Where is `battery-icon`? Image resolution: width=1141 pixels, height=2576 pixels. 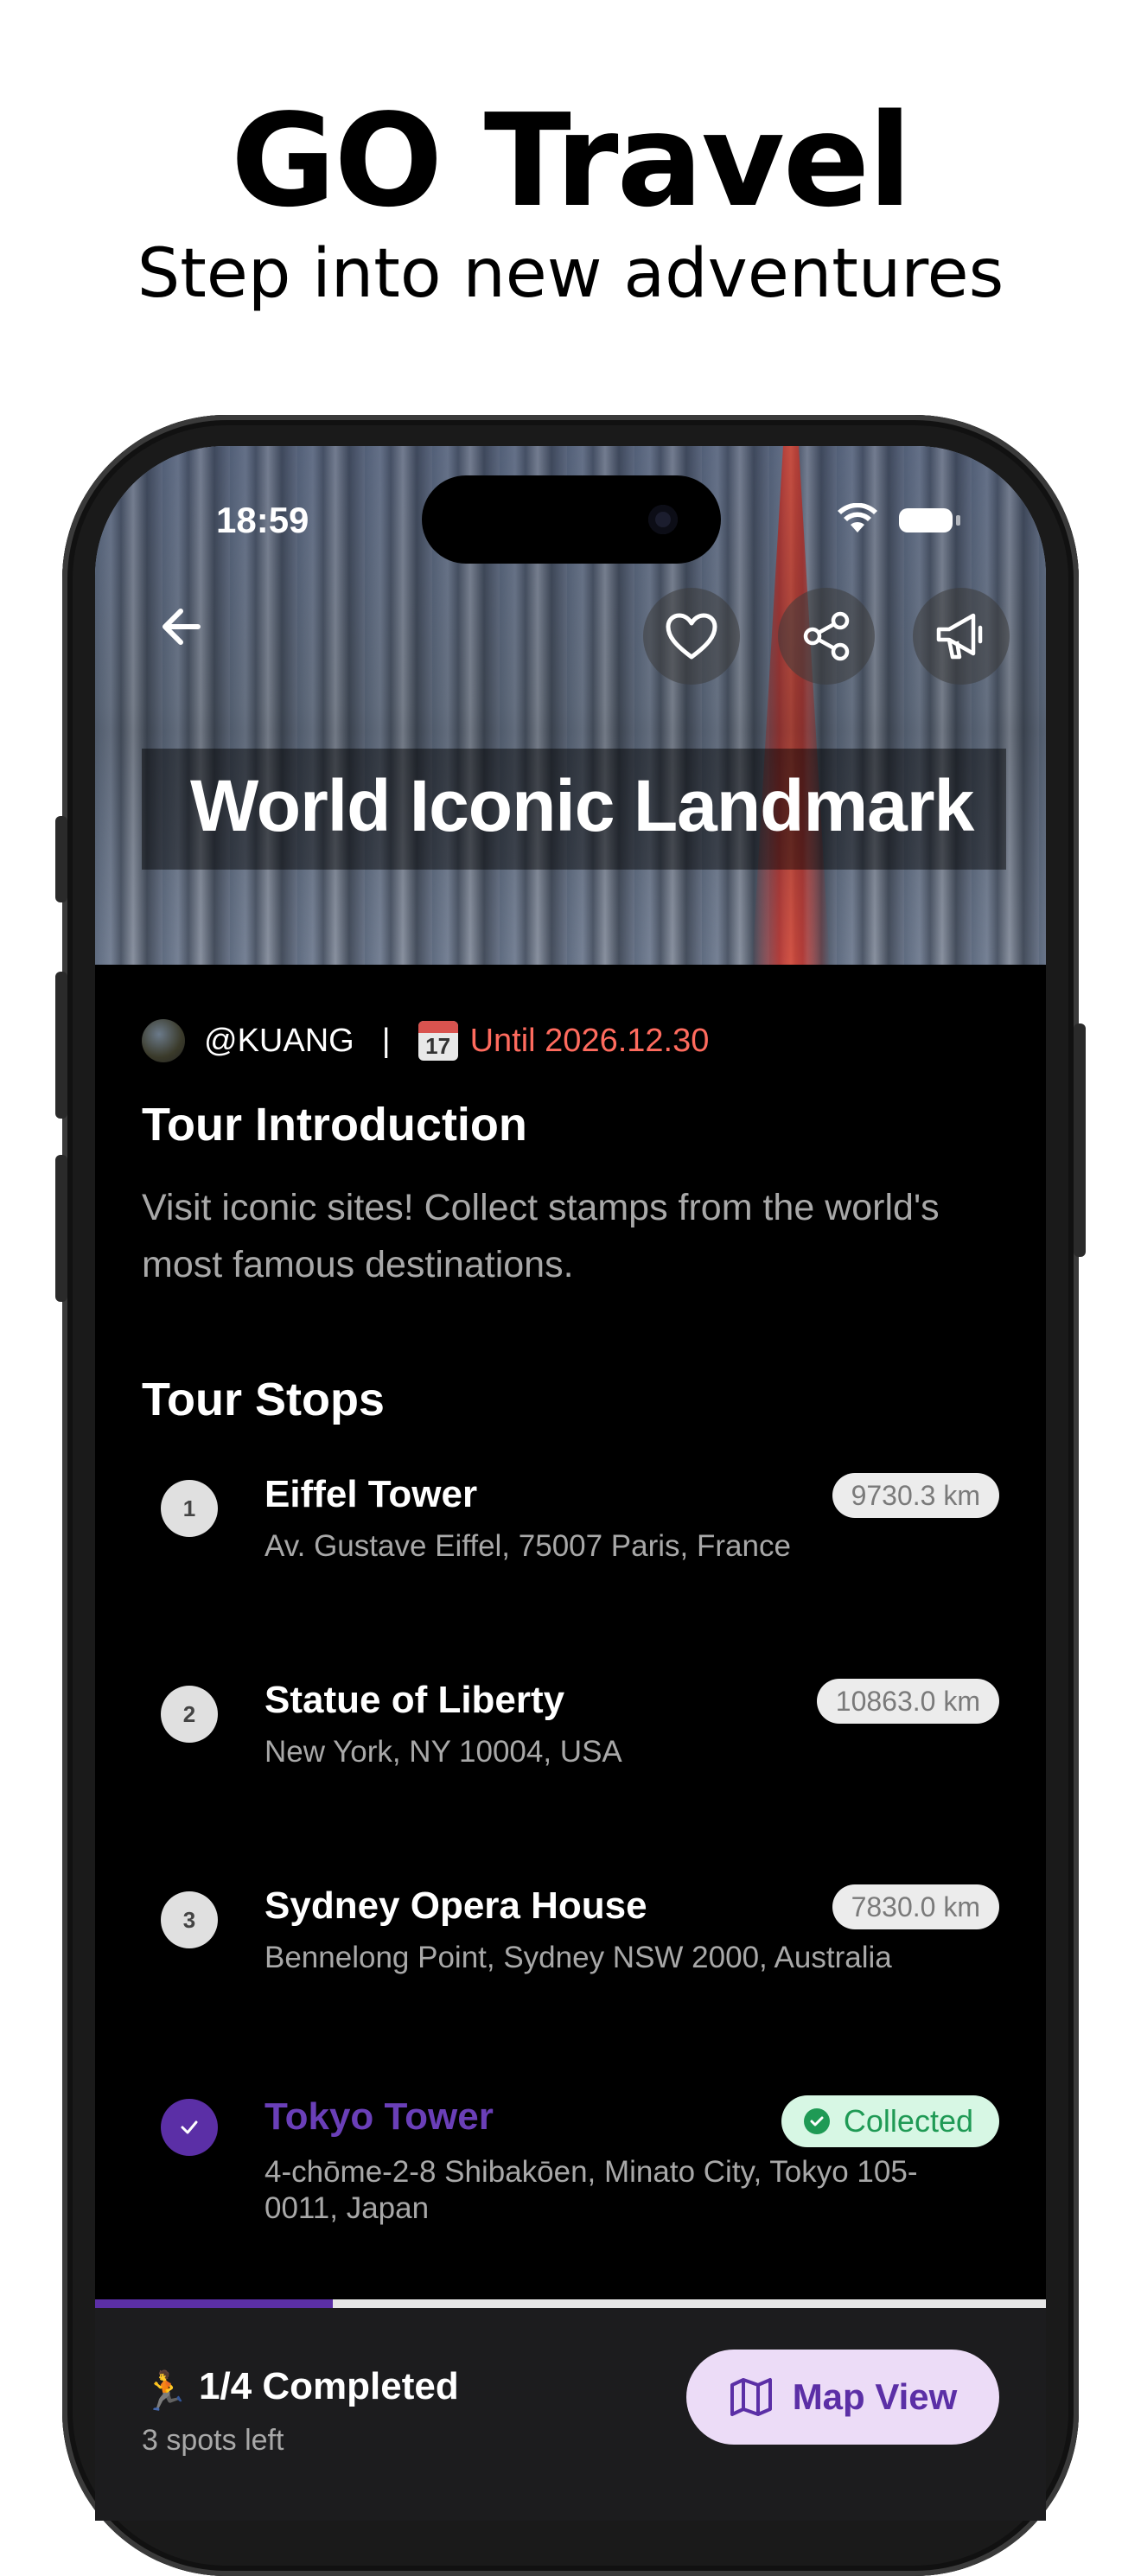 battery-icon is located at coordinates (926, 520).